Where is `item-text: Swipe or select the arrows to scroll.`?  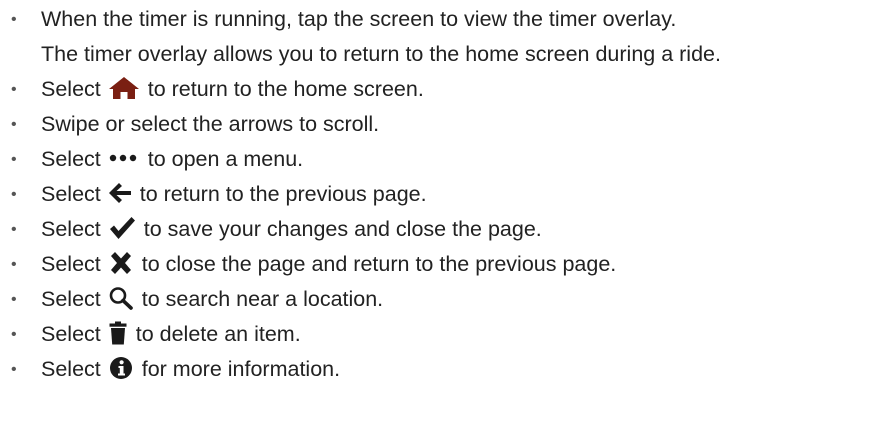 item-text: Swipe or select the arrows to scroll. is located at coordinates (210, 124).